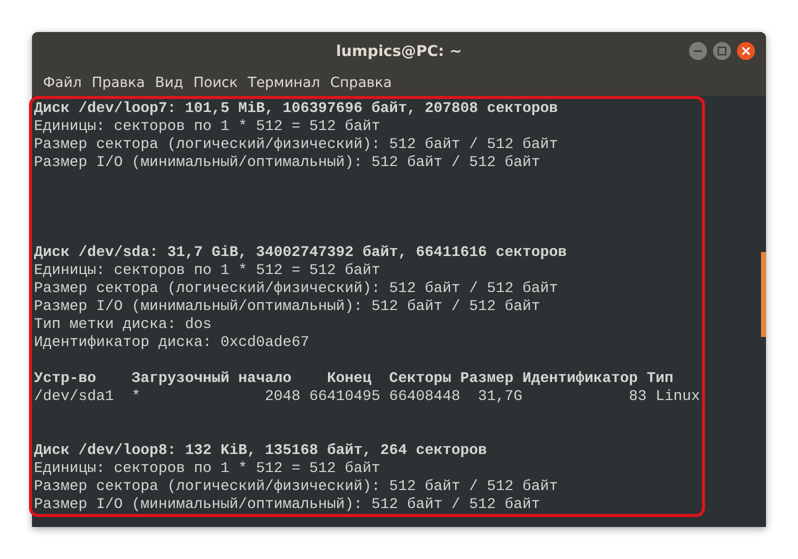  I want to click on minimize-icon, so click(698, 51).